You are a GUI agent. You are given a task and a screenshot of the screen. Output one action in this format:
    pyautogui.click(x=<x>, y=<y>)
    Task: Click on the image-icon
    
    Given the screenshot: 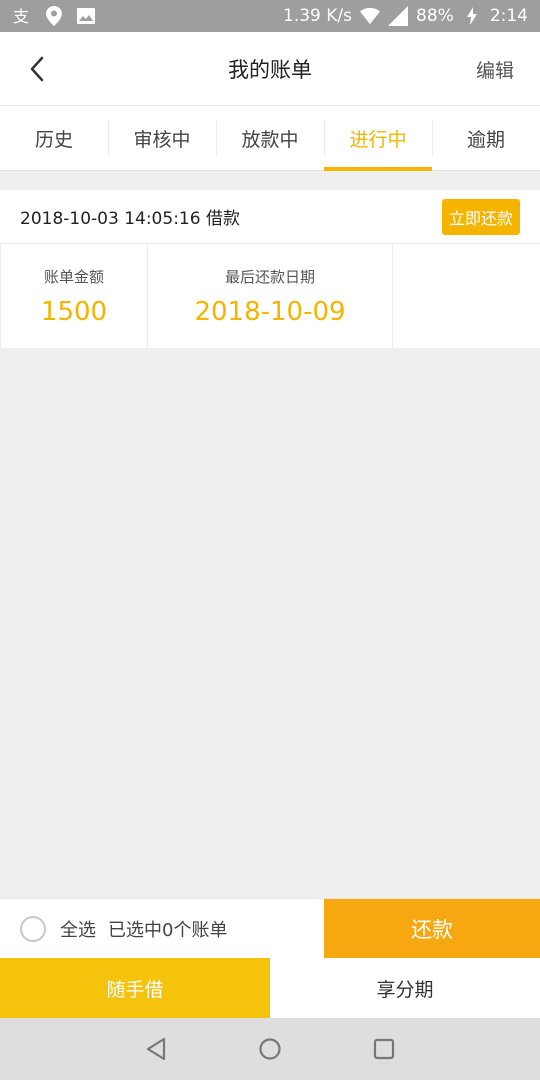 What is the action you would take?
    pyautogui.click(x=86, y=16)
    